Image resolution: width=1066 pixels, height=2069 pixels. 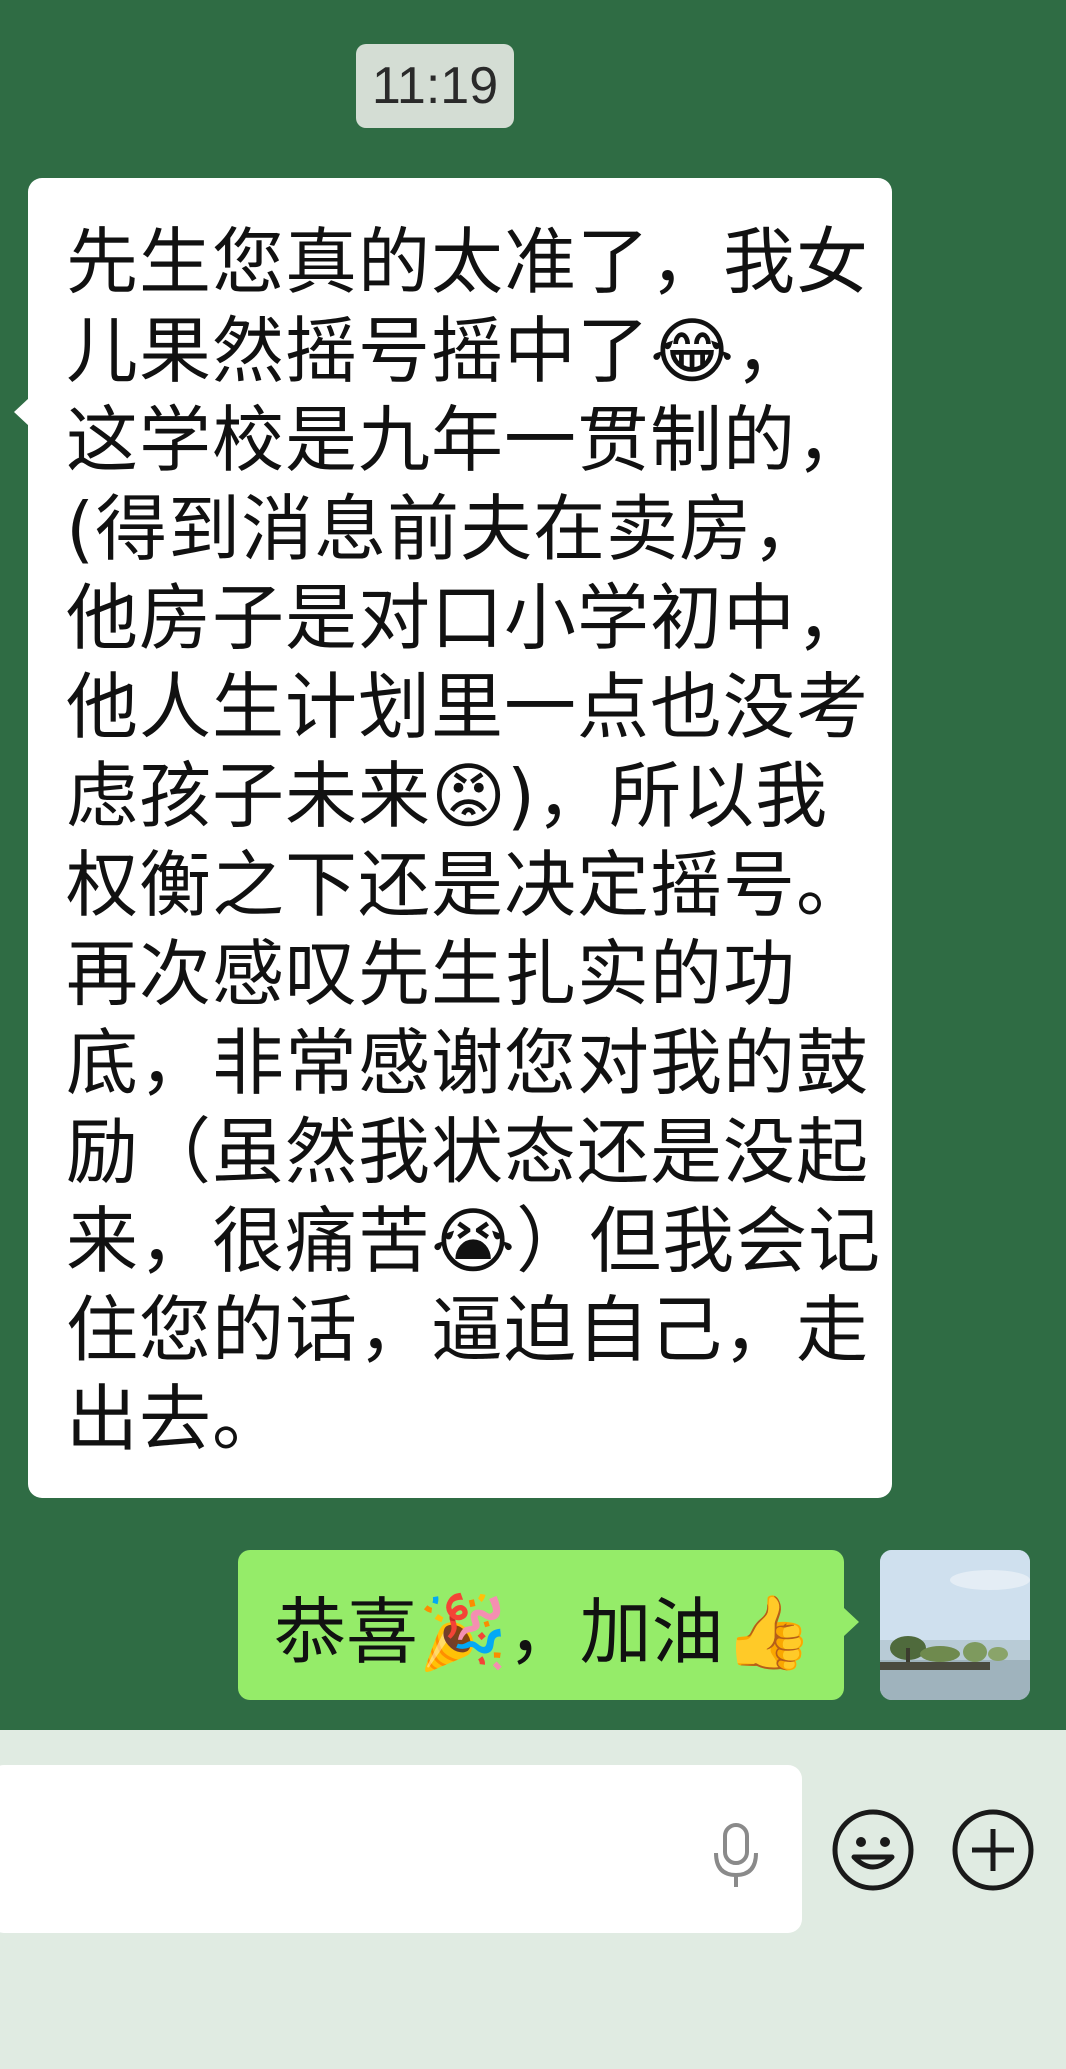 What do you see at coordinates (468, 885) in the screenshot?
I see `message-line: 权衡之下还是决定摇号。` at bounding box center [468, 885].